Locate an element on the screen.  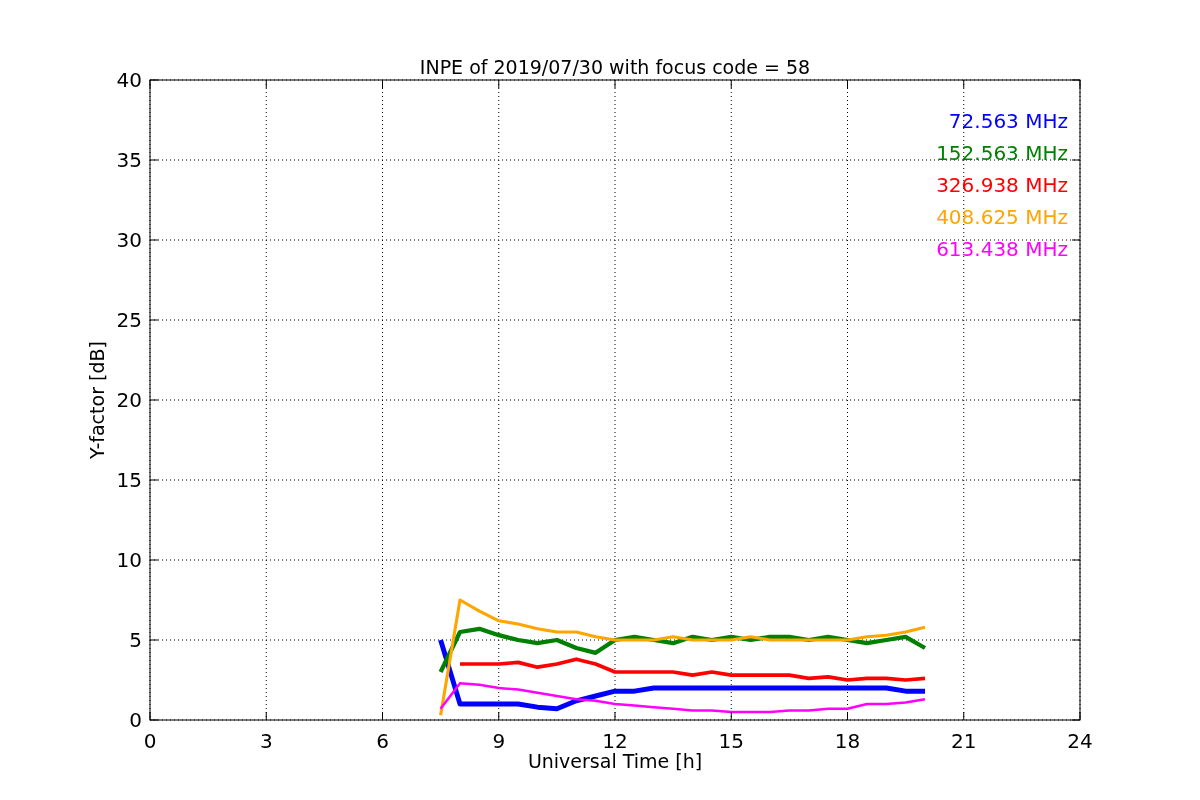
y-tick-label: 0 is located at coordinates (135, 720).